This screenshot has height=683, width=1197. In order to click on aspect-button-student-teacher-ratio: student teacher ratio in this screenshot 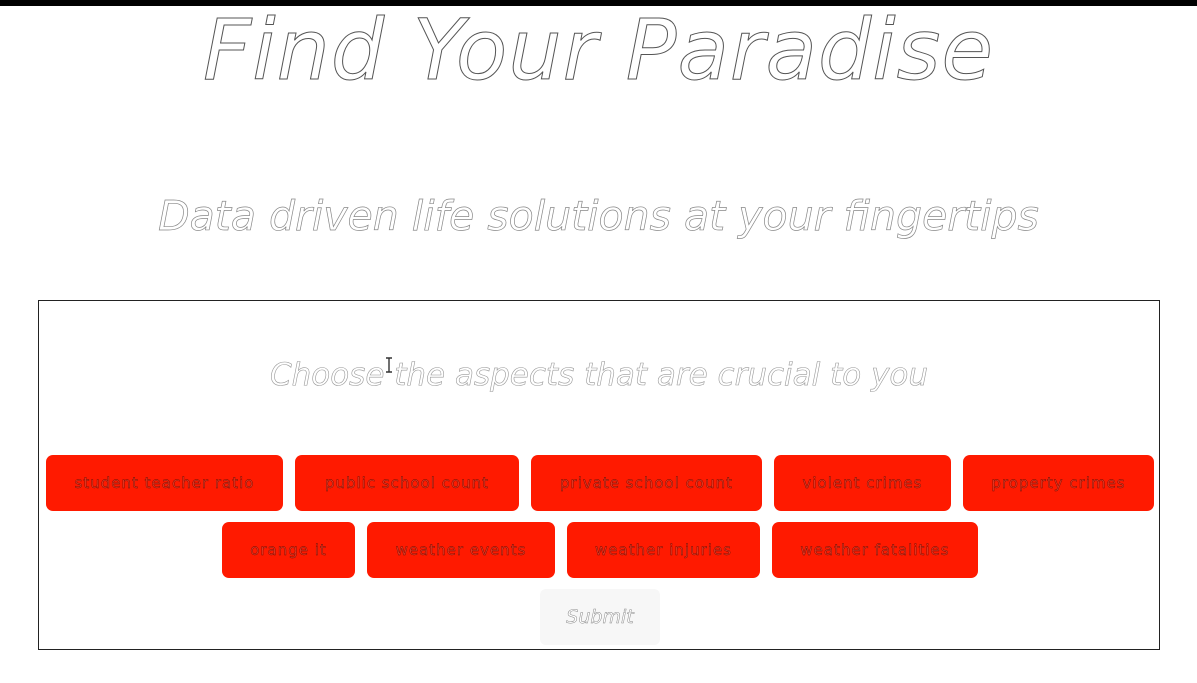, I will do `click(164, 483)`.